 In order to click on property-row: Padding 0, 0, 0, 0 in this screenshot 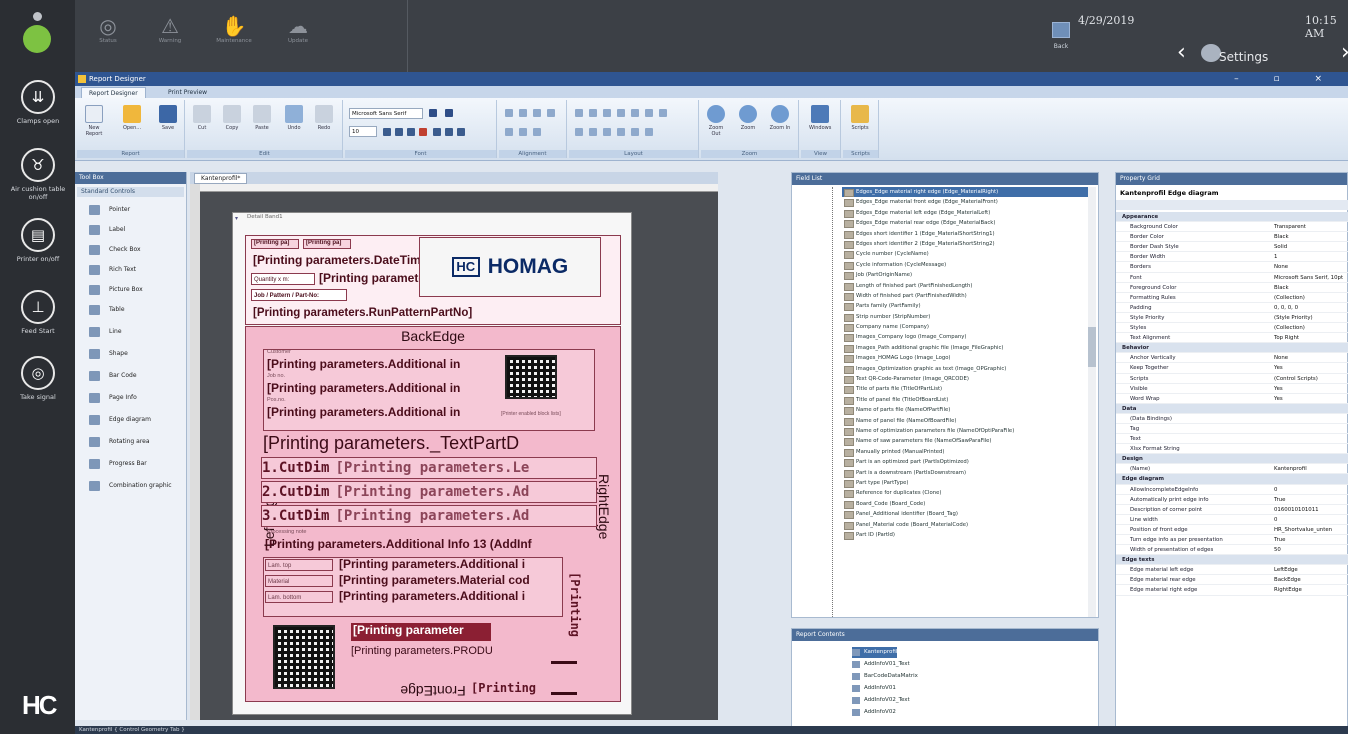, I will do `click(1232, 308)`.